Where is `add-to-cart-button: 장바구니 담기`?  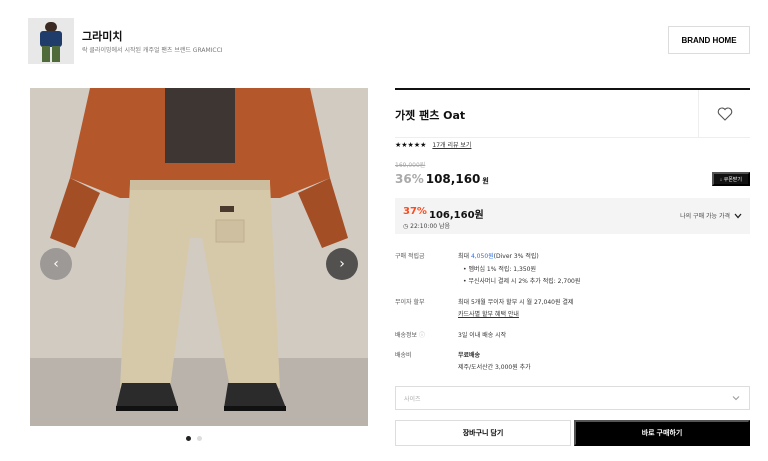 add-to-cart-button: 장바구니 담기 is located at coordinates (483, 433).